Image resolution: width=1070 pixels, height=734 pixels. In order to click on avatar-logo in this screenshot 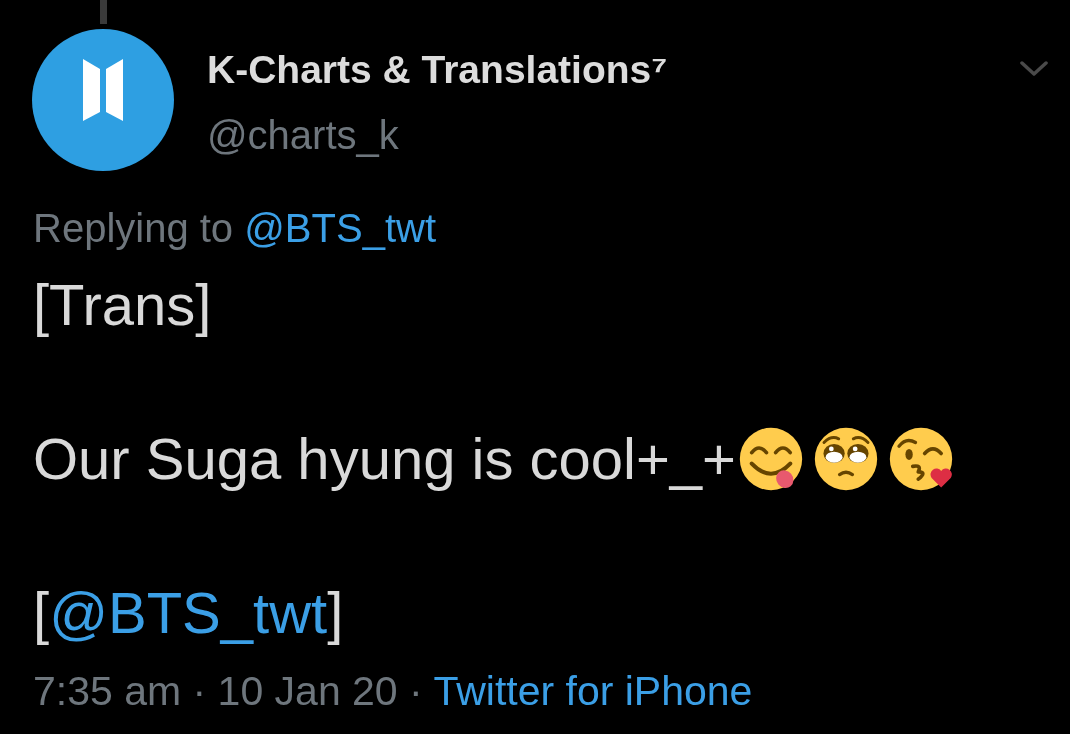, I will do `click(103, 100)`.